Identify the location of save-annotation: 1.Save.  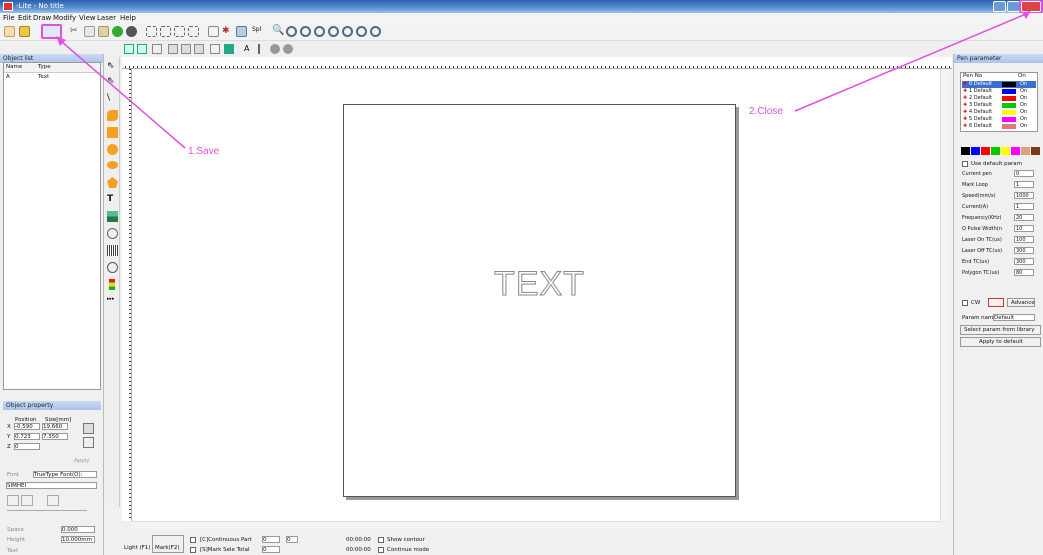
(204, 151).